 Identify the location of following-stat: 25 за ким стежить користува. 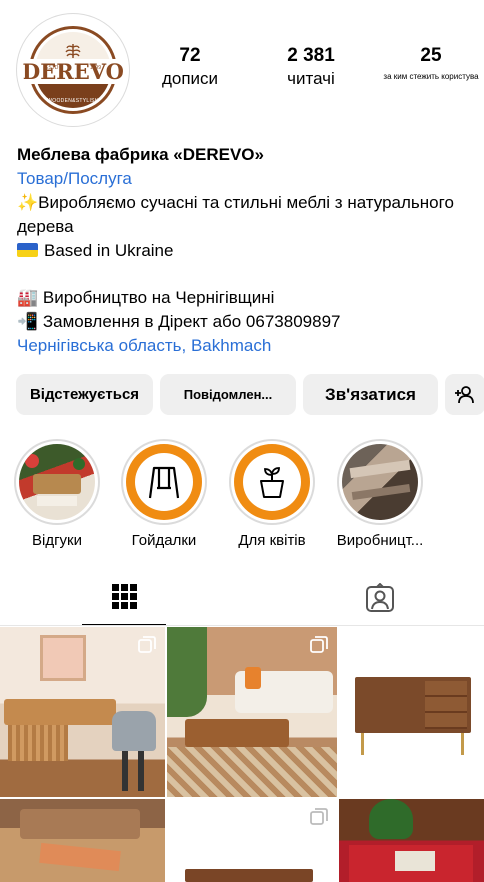
(430, 65).